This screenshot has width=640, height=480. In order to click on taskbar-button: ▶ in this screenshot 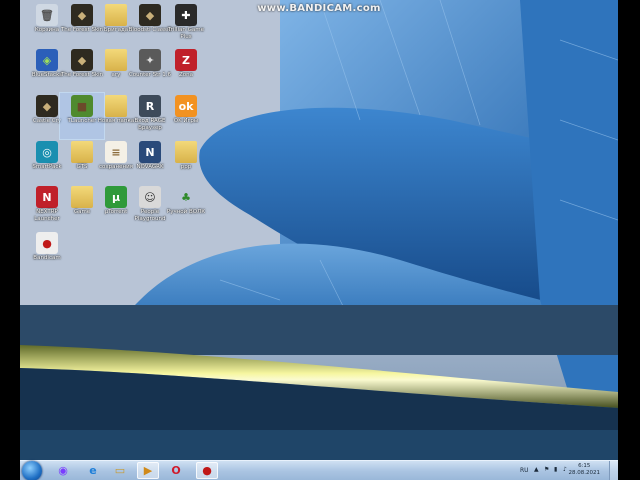, I will do `click(148, 470)`.